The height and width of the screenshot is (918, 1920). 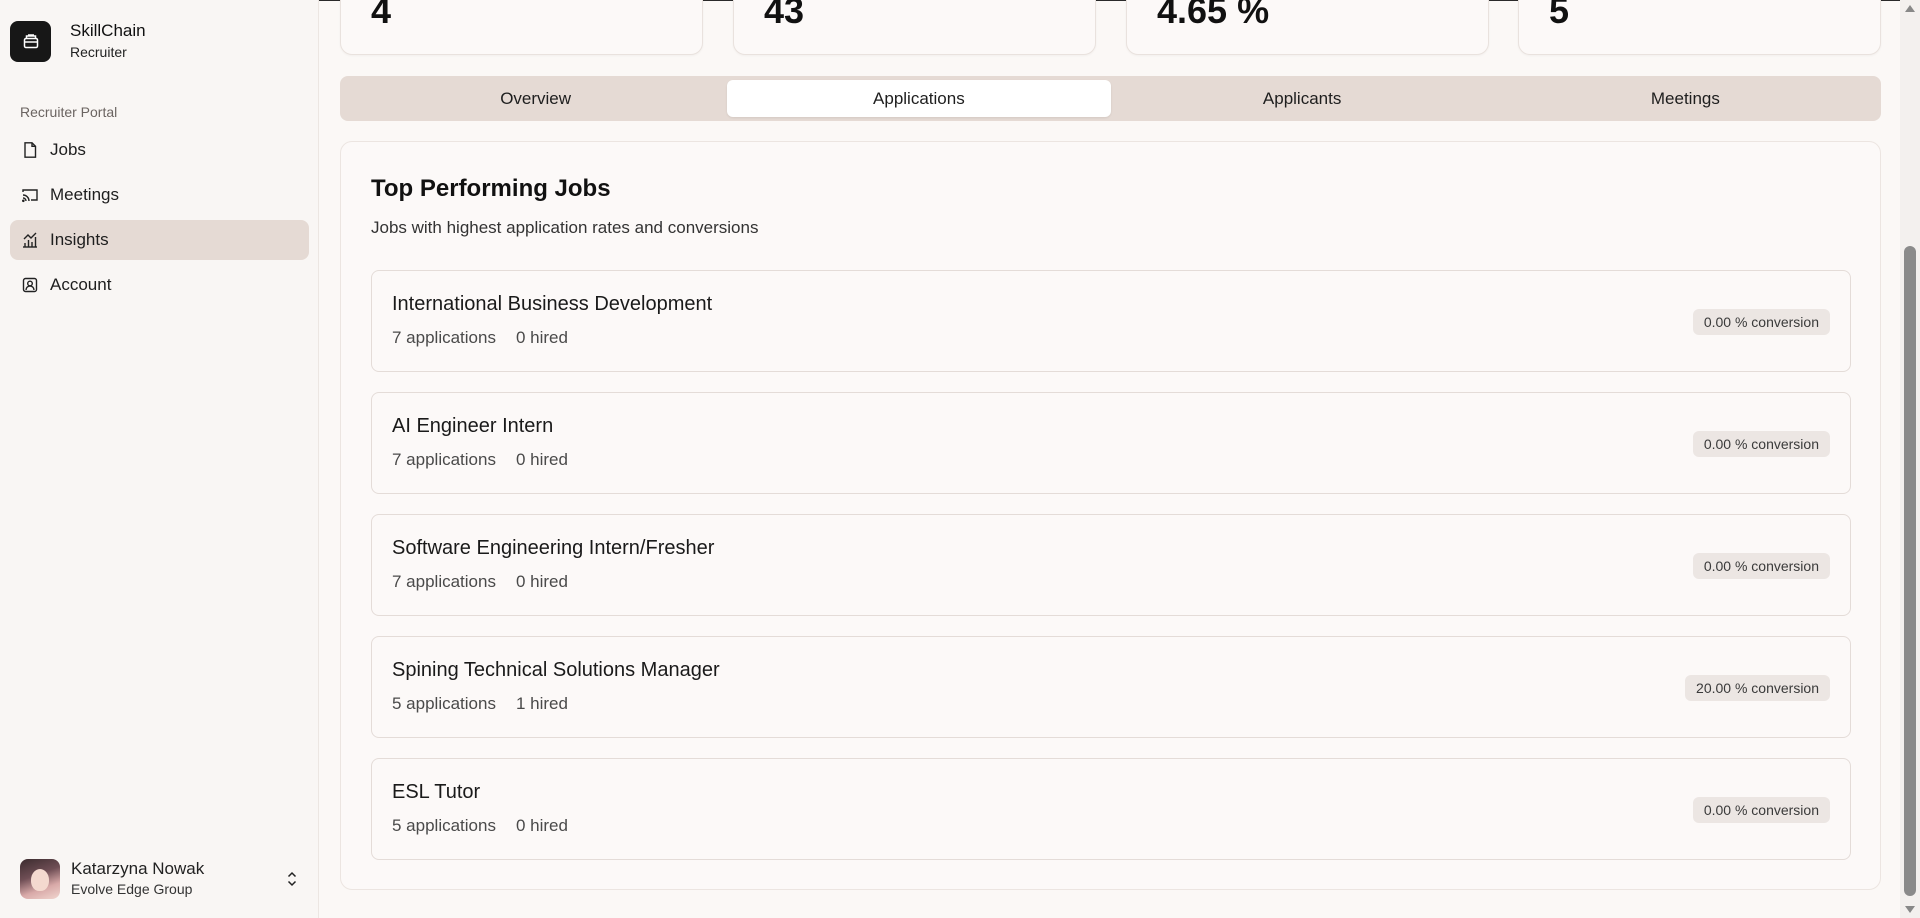 What do you see at coordinates (292, 879) in the screenshot?
I see `chevrons-up-down-icon` at bounding box center [292, 879].